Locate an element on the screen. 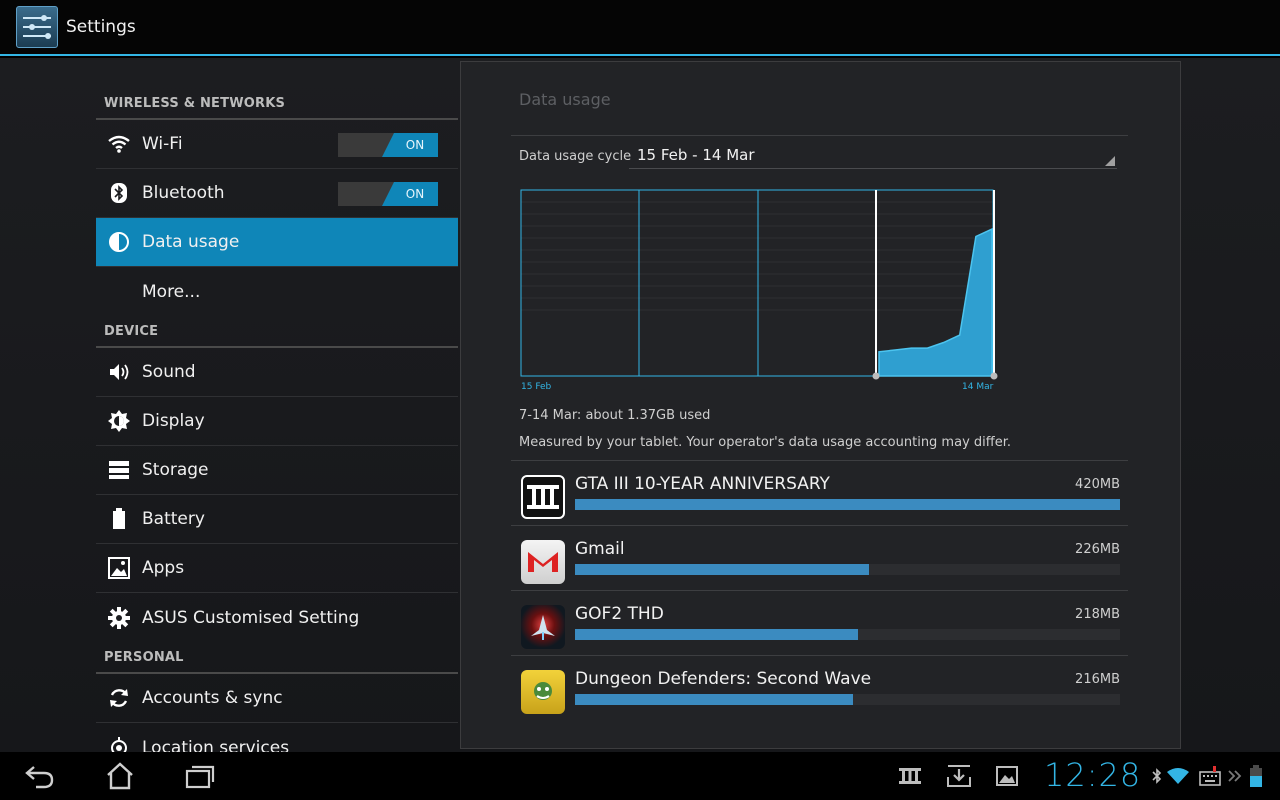 Image resolution: width=1280 pixels, height=800 pixels. battery-label: Battery is located at coordinates (173, 519).